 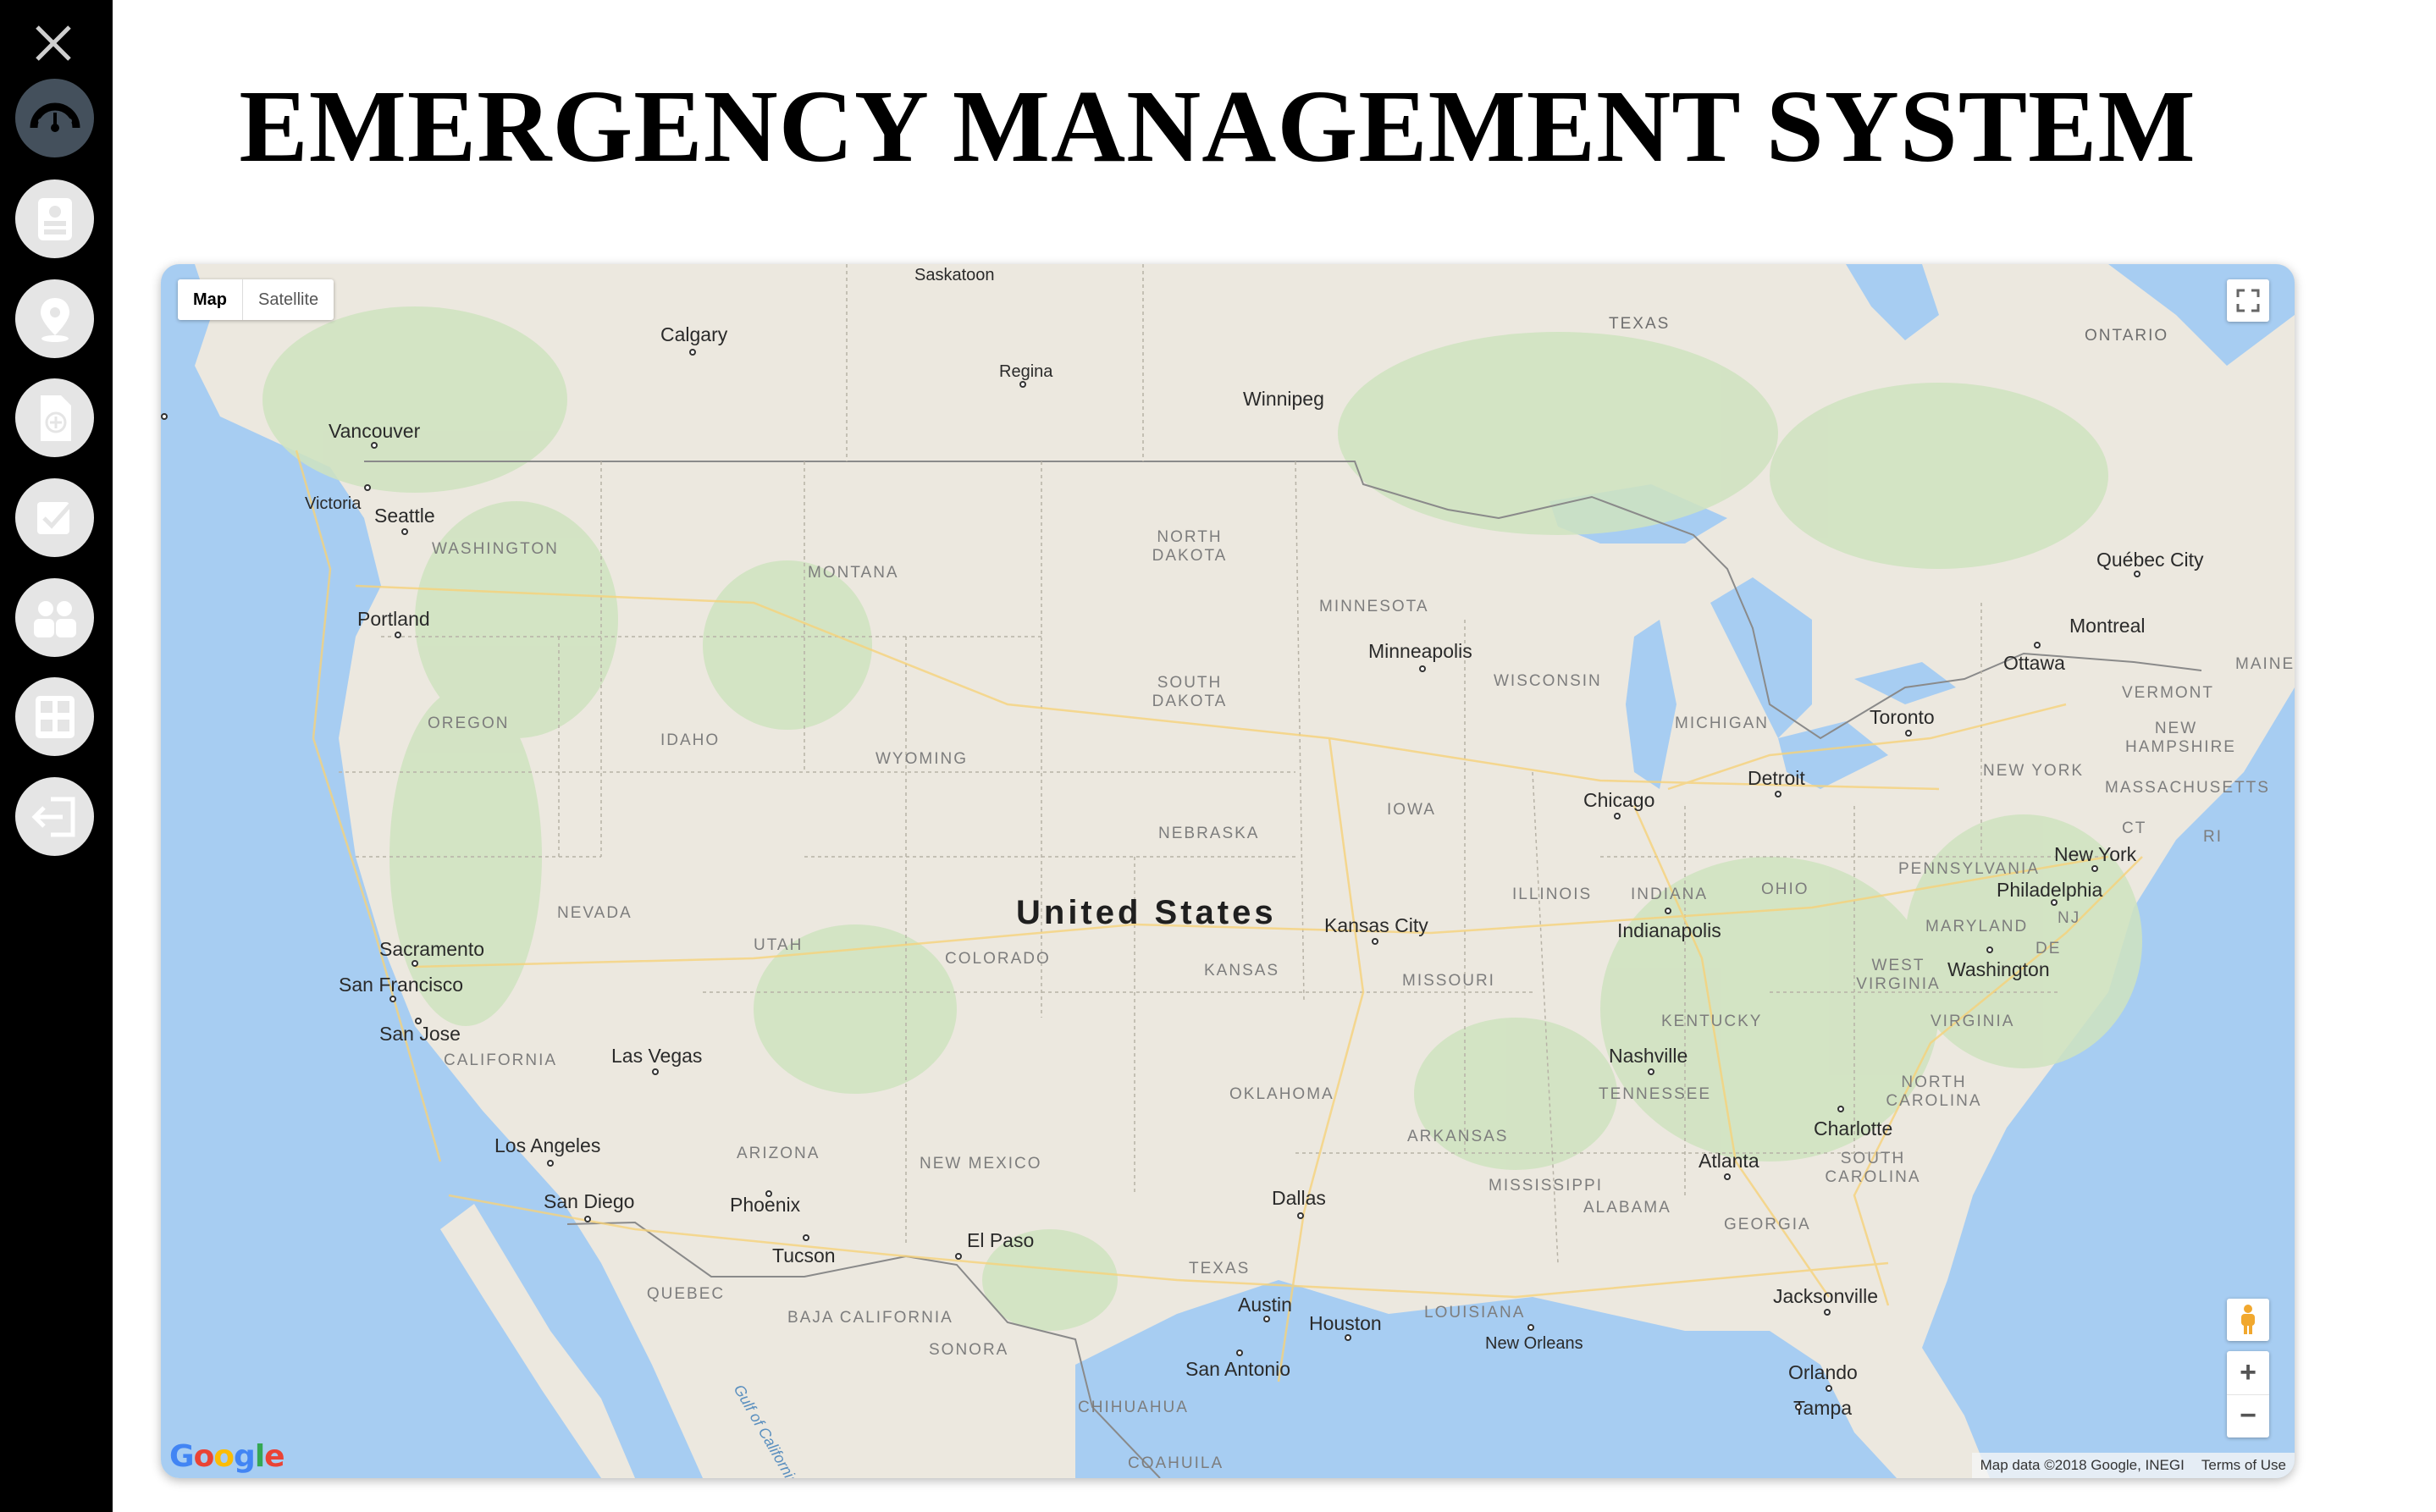 I want to click on city-label: Tampa, so click(x=1823, y=1408).